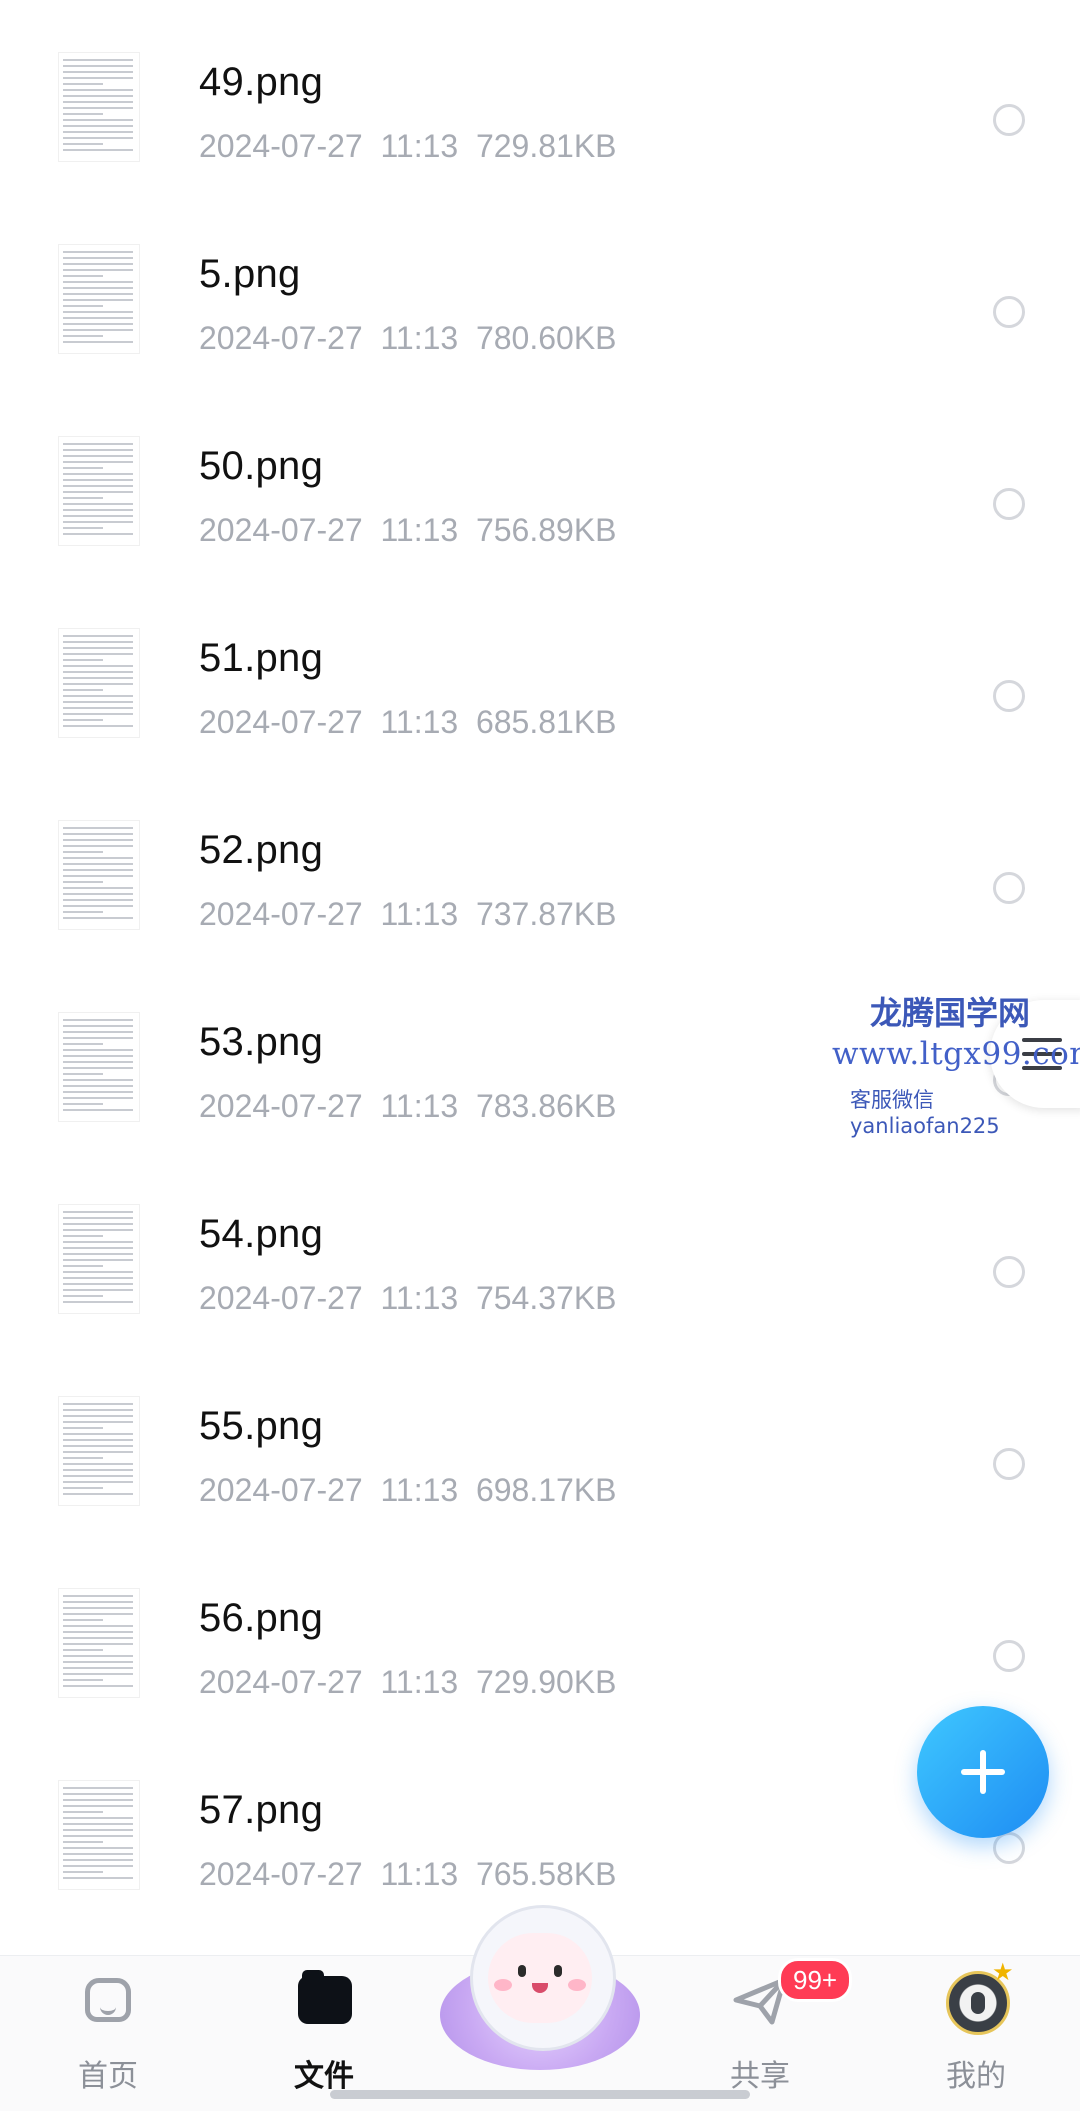 This screenshot has width=1080, height=2111. I want to click on file-size: 783.86KB, so click(546, 1106).